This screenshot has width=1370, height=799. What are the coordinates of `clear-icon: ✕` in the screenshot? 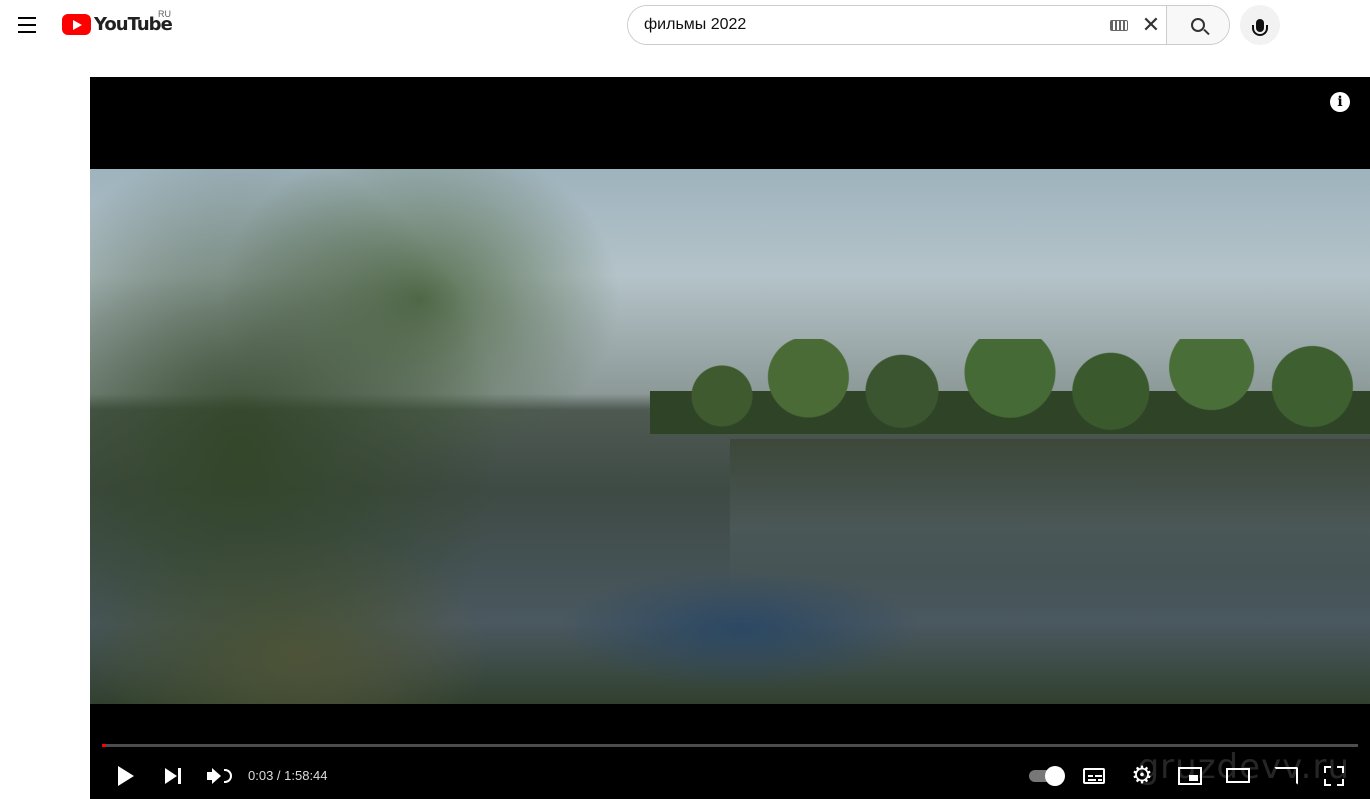 It's located at (1151, 25).